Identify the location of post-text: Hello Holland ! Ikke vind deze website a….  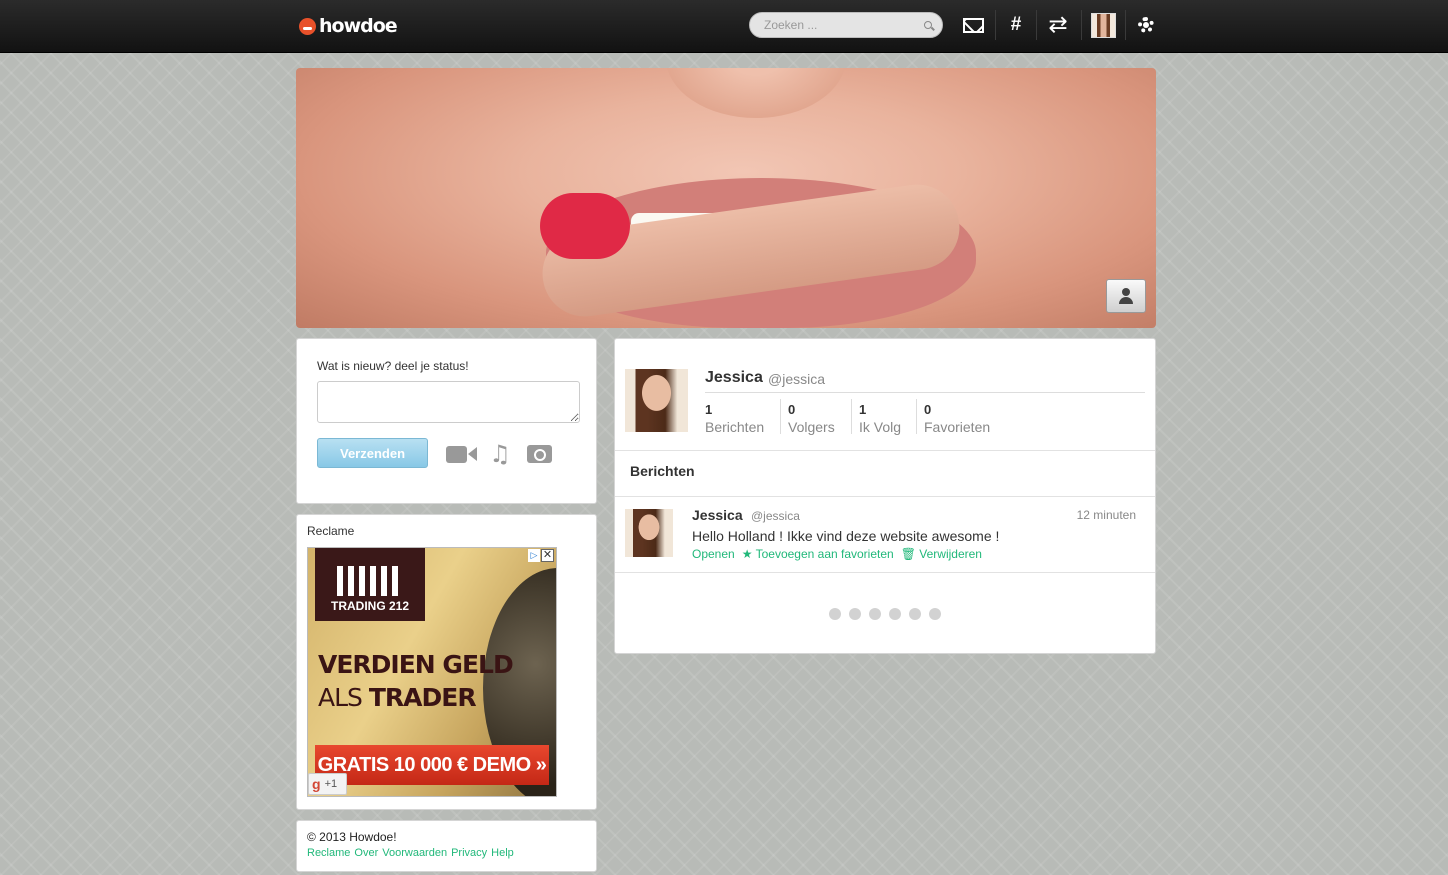
(846, 536).